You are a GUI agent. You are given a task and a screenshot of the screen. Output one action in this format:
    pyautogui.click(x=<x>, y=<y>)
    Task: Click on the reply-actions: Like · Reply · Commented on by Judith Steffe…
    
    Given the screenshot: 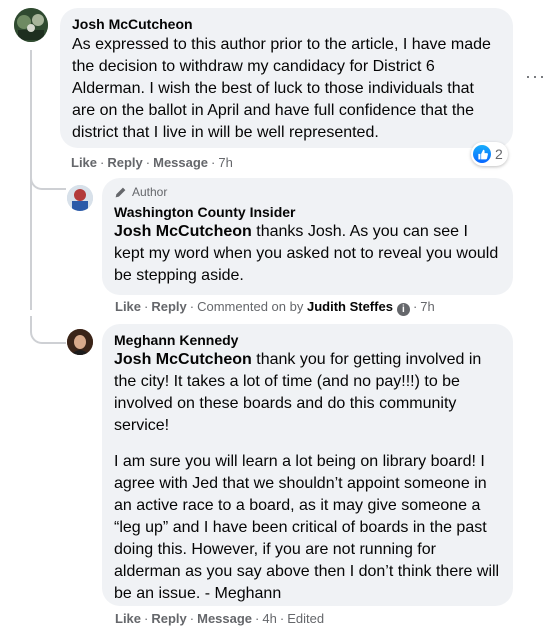 What is the action you would take?
    pyautogui.click(x=275, y=307)
    